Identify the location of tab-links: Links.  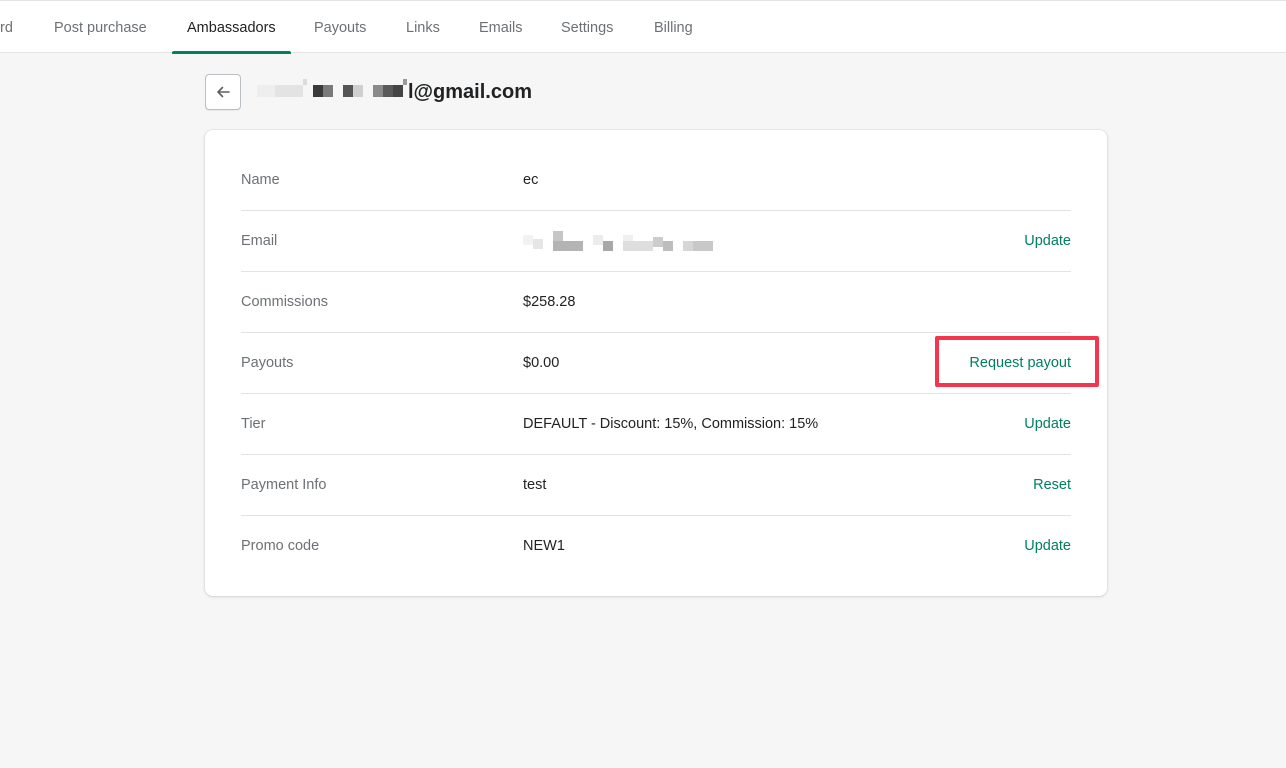
(423, 27).